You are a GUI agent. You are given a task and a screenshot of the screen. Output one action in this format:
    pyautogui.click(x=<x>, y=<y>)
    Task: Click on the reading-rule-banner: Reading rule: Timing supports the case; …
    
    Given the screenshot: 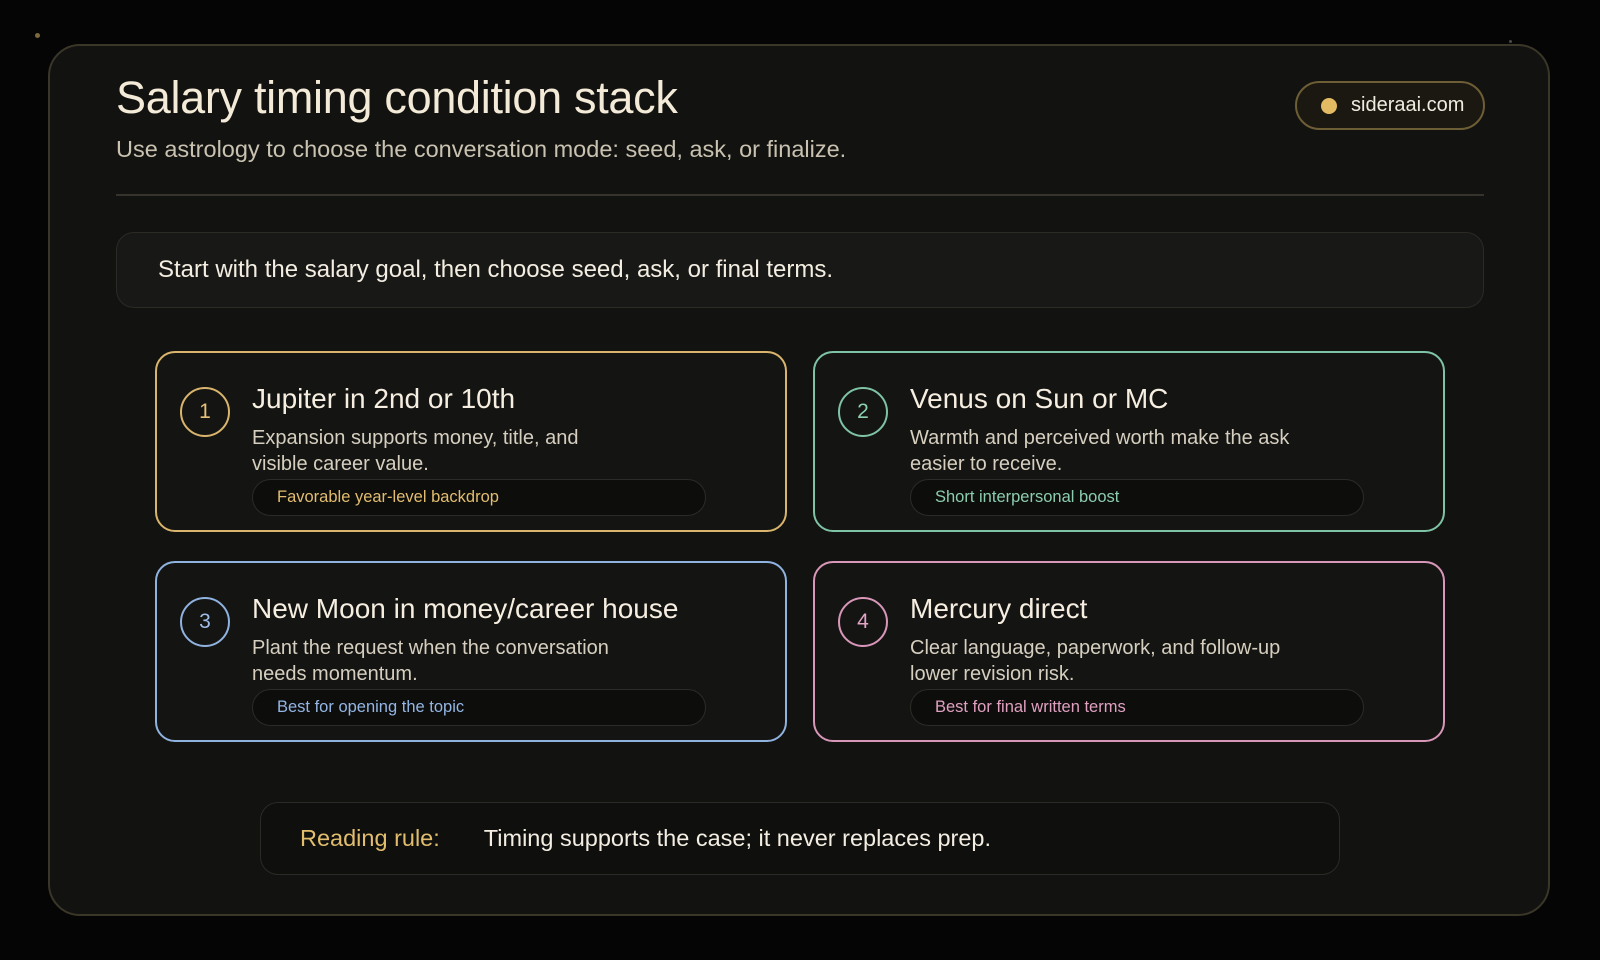 What is the action you would take?
    pyautogui.click(x=800, y=838)
    